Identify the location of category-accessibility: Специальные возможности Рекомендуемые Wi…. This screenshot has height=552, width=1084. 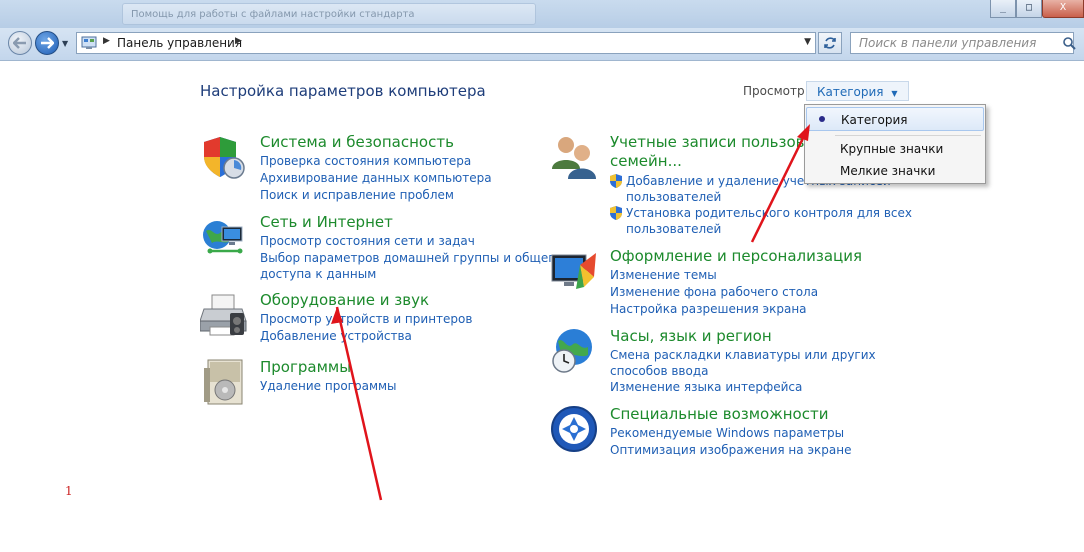
(720, 435).